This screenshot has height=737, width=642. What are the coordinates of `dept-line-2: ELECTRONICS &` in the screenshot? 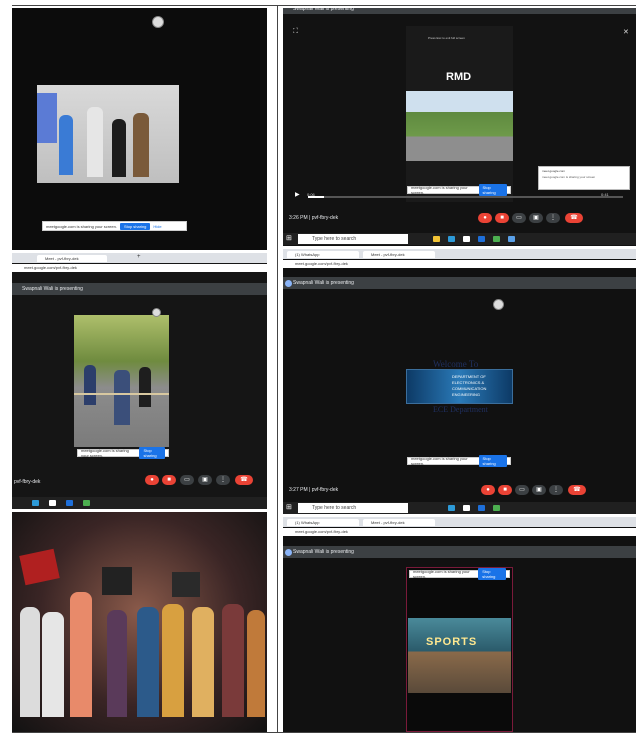 It's located at (468, 382).